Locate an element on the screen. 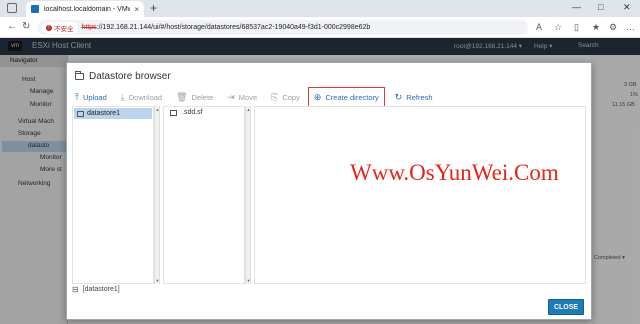  file-item: .sdd.sf is located at coordinates (186, 112).